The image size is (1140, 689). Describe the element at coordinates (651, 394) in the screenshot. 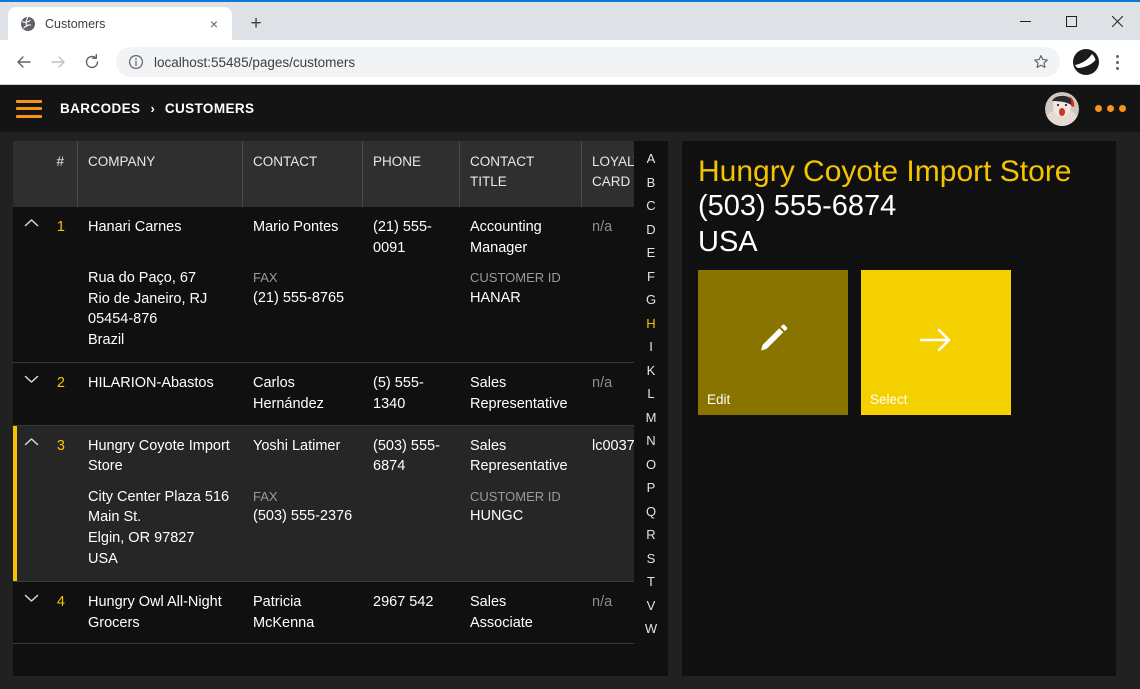

I see `alpha-index-l: L` at that location.